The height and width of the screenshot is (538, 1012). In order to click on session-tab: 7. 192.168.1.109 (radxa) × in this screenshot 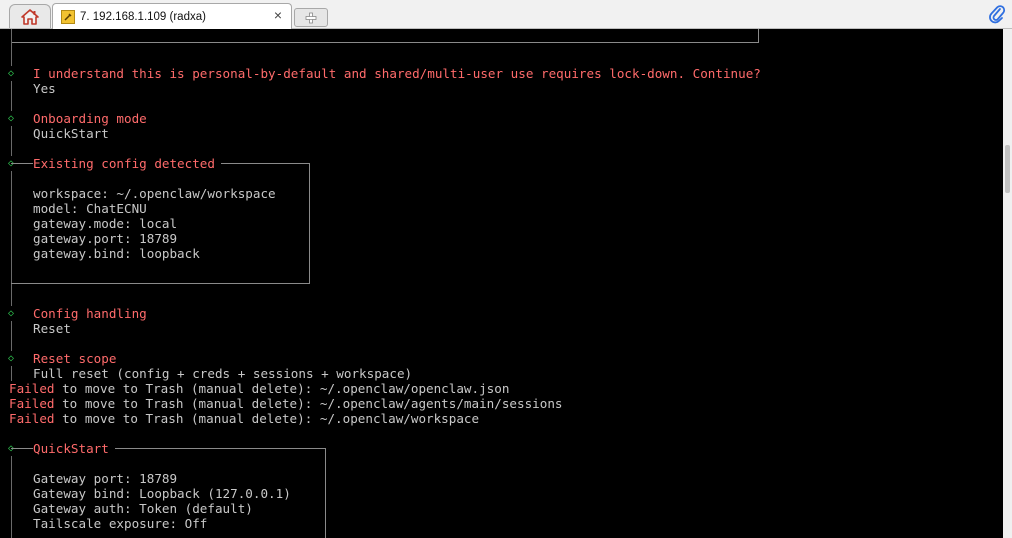, I will do `click(172, 16)`.